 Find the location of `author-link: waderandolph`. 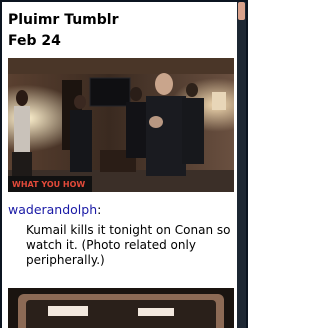

author-link: waderandolph is located at coordinates (52, 209).